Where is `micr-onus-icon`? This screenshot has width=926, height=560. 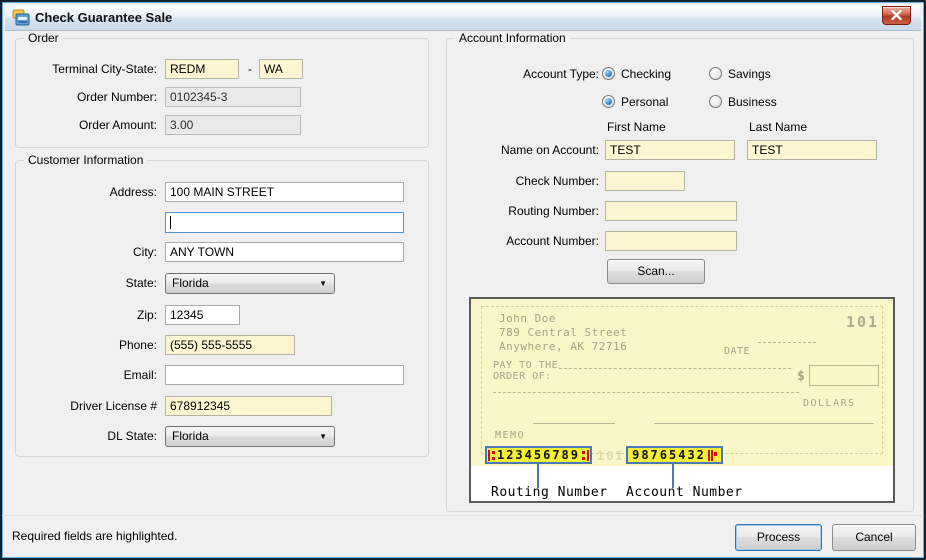 micr-onus-icon is located at coordinates (712, 455).